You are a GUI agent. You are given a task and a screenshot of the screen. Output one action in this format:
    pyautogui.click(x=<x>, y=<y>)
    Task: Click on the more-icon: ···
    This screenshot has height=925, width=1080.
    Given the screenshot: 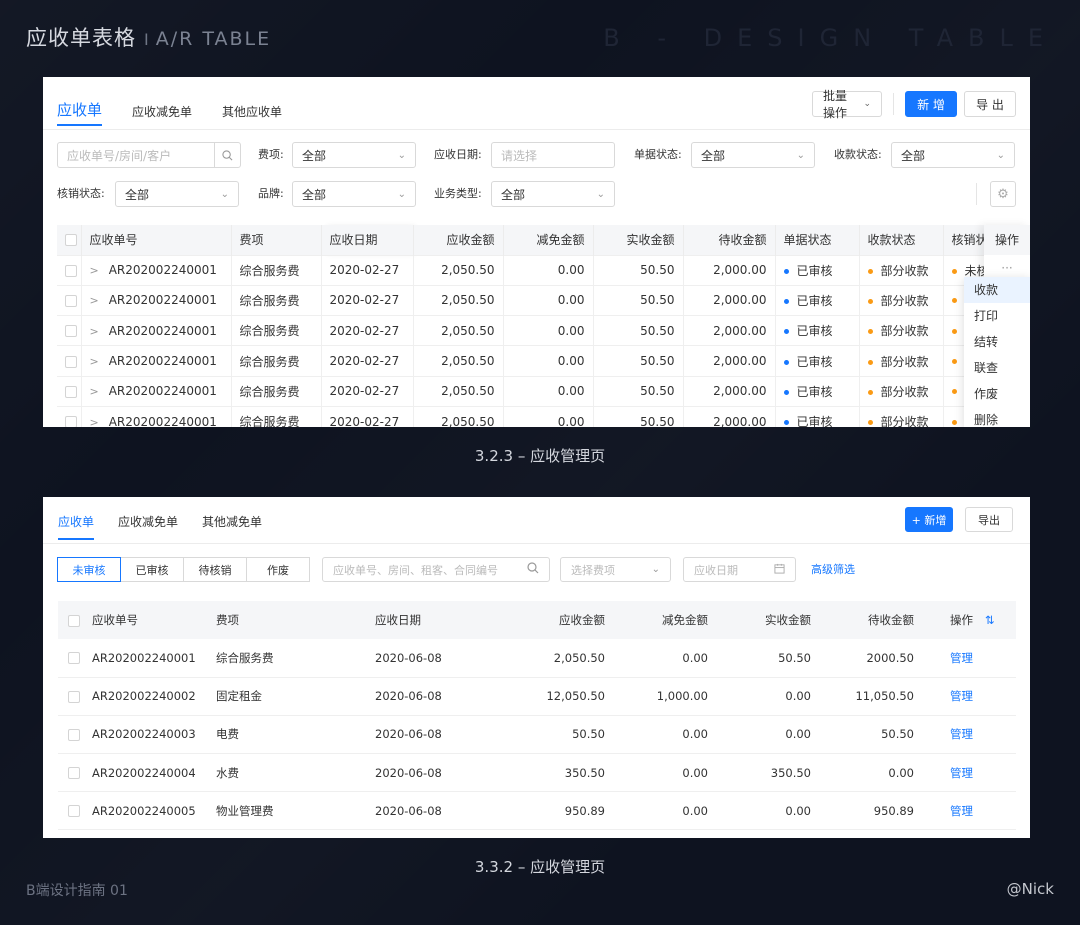 What is the action you would take?
    pyautogui.click(x=1007, y=268)
    